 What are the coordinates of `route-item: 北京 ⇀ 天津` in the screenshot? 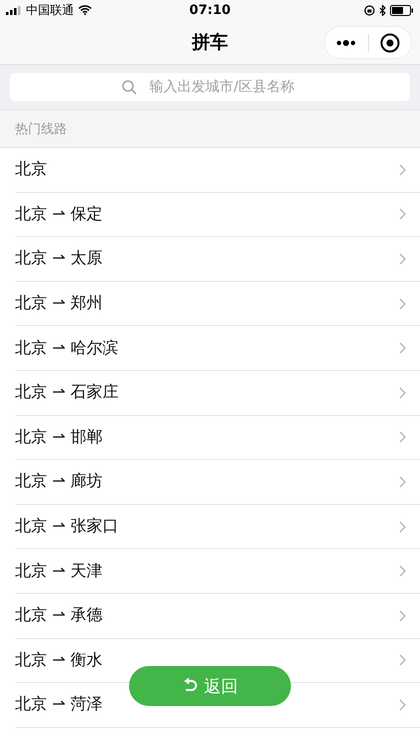 It's located at (59, 571).